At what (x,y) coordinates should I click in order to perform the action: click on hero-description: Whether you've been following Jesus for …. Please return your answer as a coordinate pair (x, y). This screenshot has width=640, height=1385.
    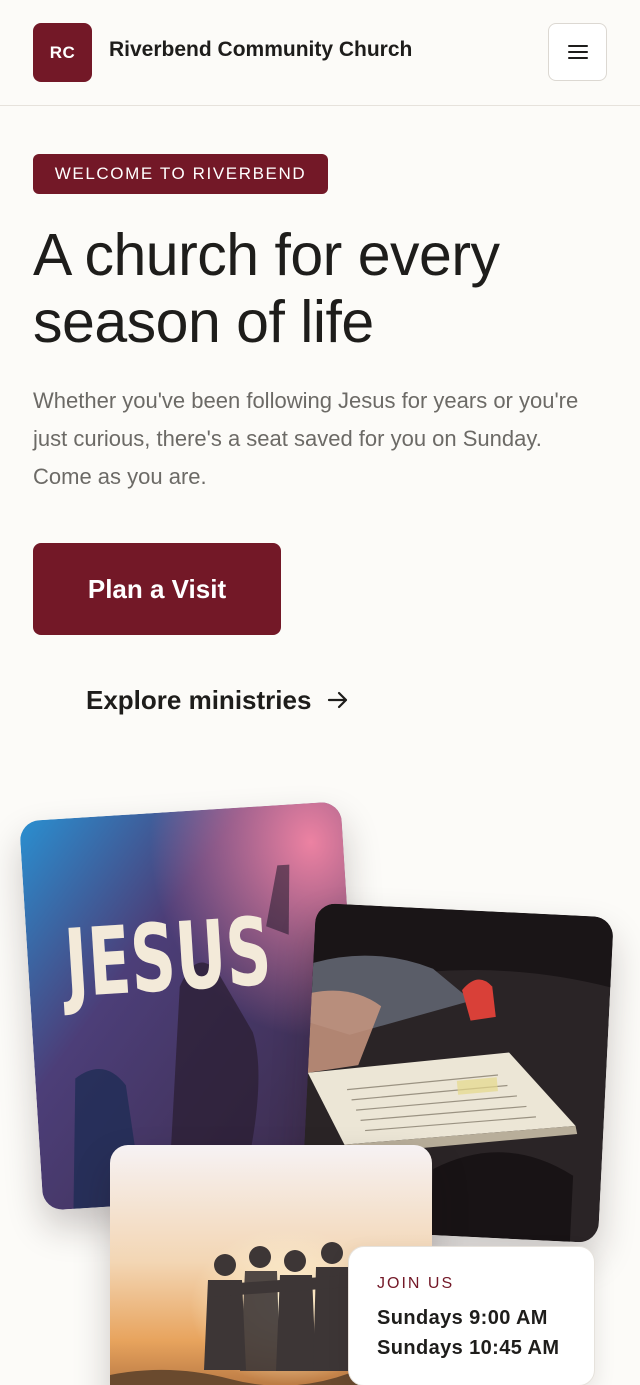
    Looking at the image, I should click on (306, 438).